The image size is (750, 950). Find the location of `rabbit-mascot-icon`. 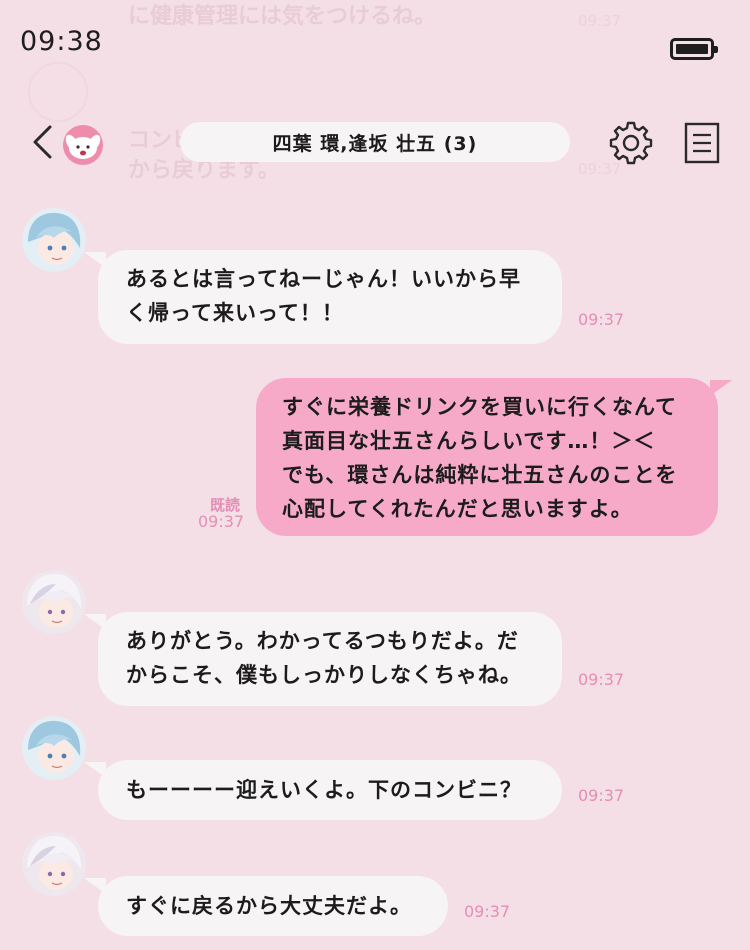

rabbit-mascot-icon is located at coordinates (83, 145).